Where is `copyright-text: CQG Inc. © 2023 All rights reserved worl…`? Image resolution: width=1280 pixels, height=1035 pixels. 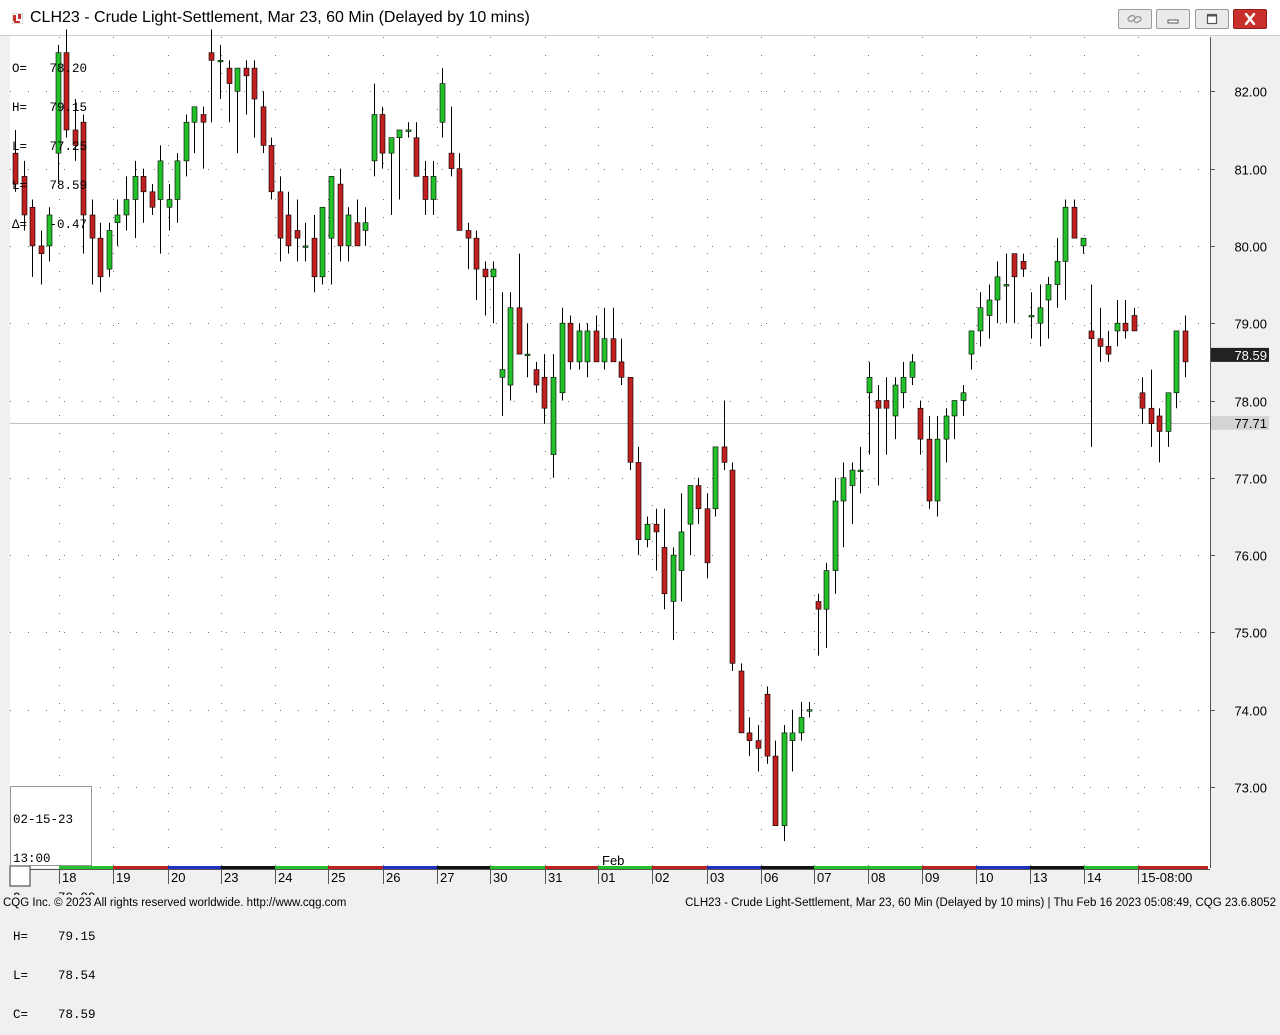
copyright-text: CQG Inc. © 2023 All rights reserved worl… is located at coordinates (175, 903).